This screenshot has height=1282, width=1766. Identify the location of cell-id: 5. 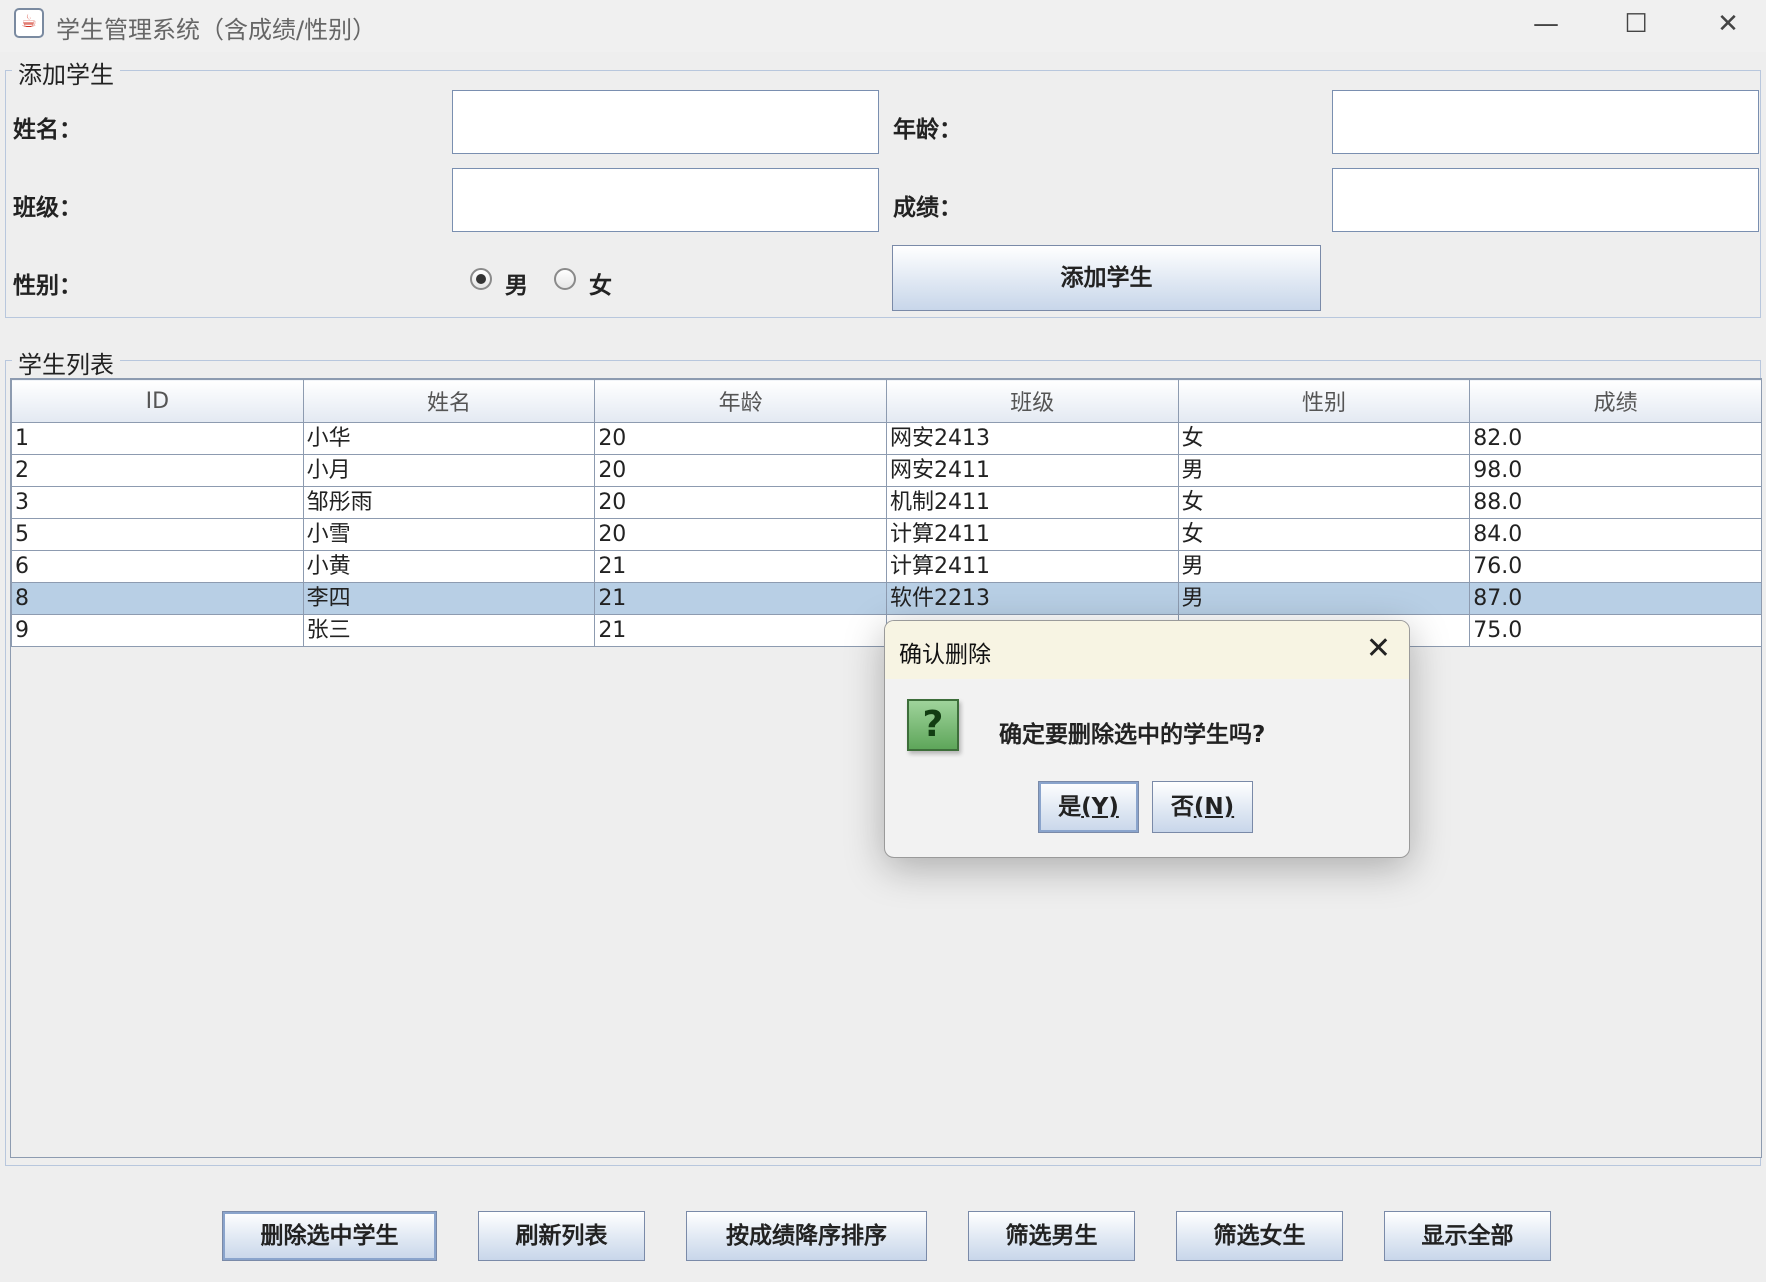
(157, 534).